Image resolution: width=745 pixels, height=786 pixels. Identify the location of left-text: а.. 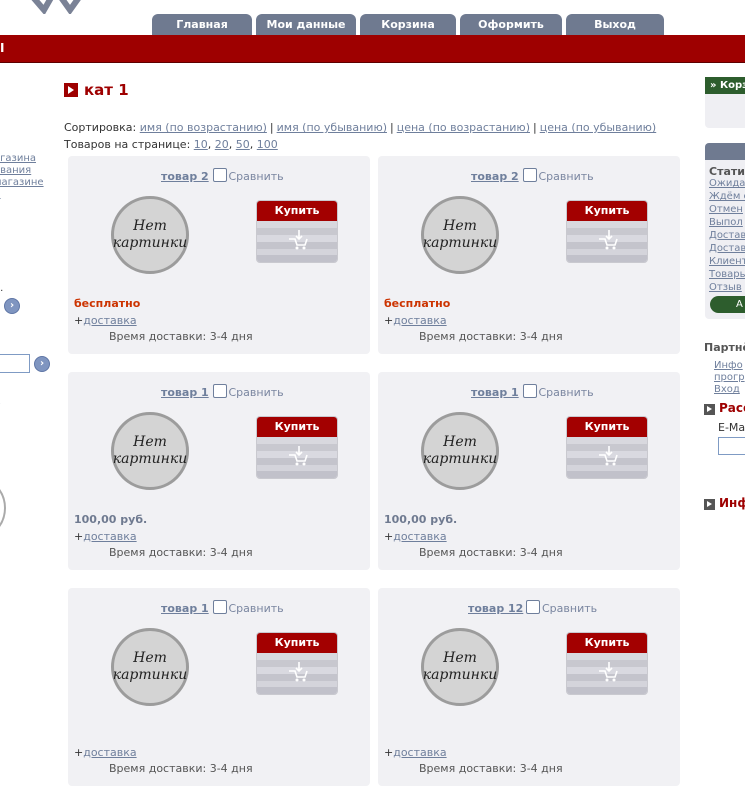
(1, 288).